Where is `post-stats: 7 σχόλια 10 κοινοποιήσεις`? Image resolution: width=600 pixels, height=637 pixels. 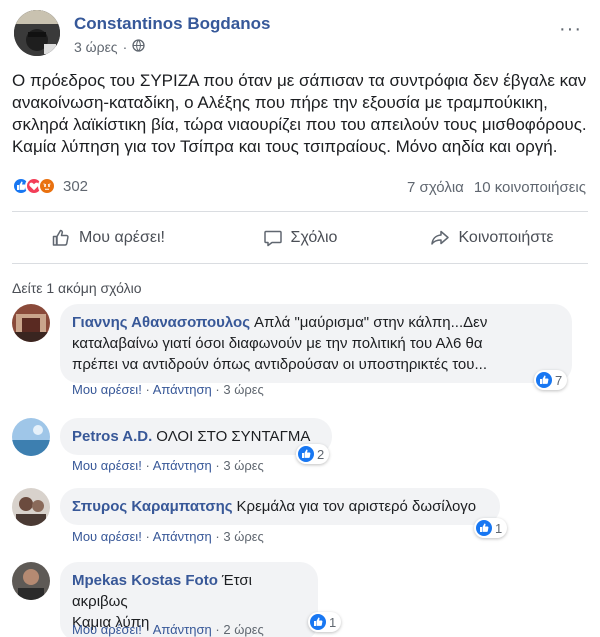 post-stats: 7 σχόλια 10 κοινοποιήσεις is located at coordinates (496, 187).